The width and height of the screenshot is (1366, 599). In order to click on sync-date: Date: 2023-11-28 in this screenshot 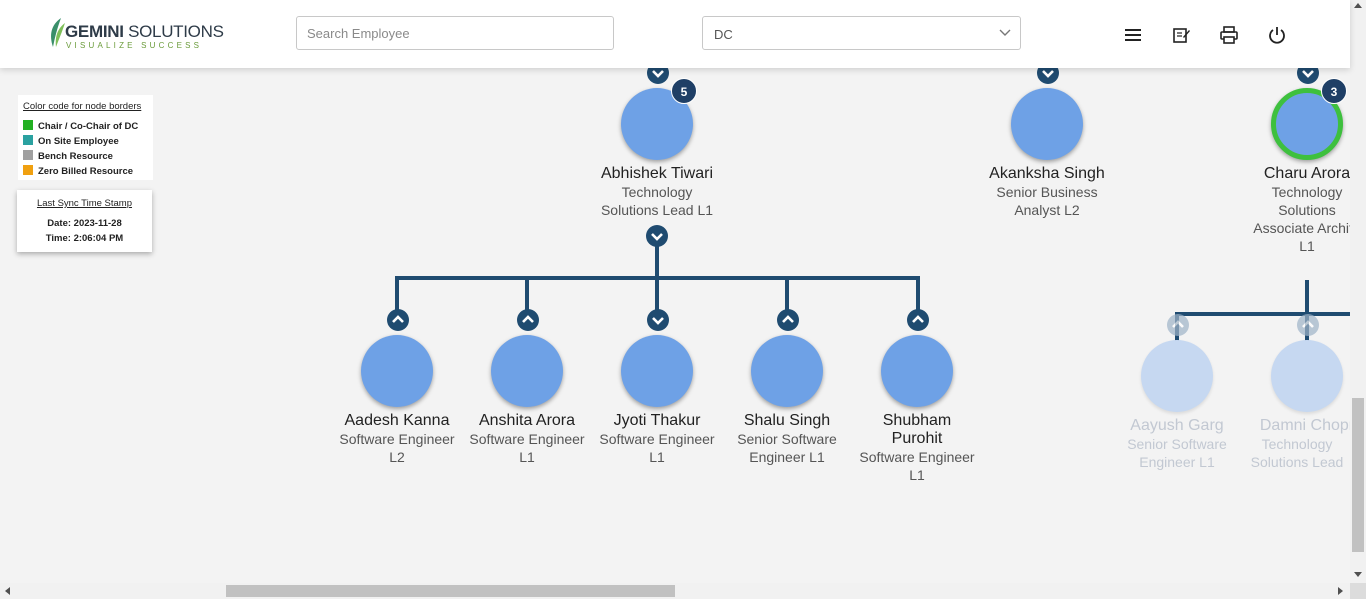, I will do `click(84, 223)`.